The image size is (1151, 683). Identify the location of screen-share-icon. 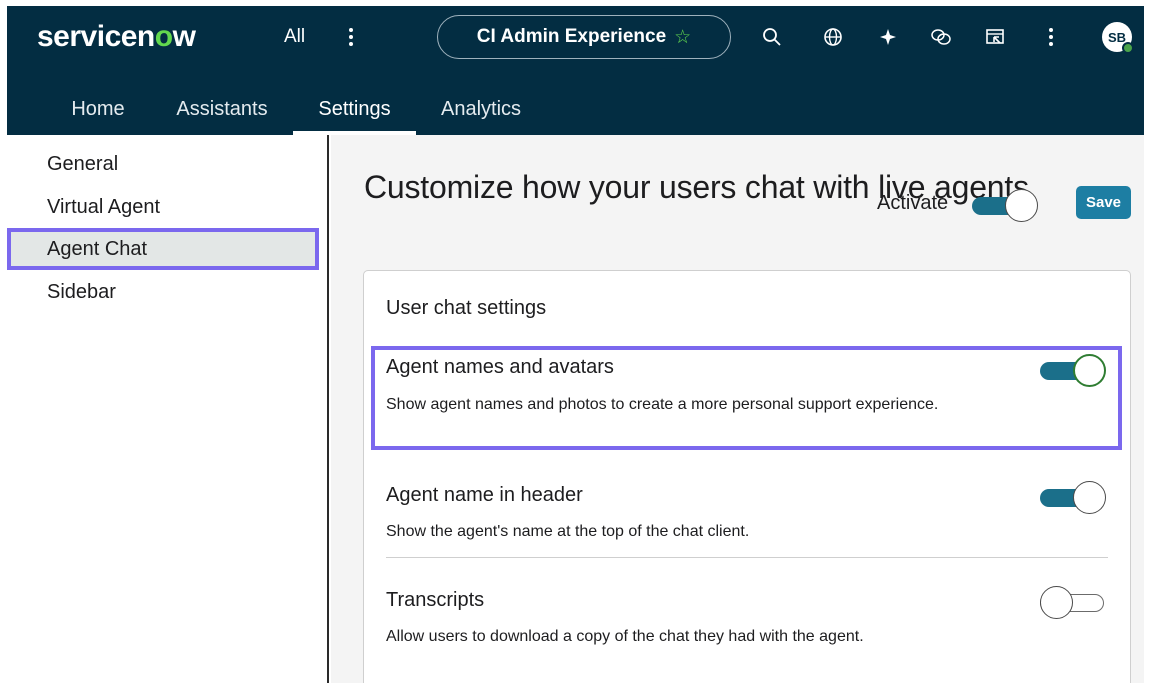
(995, 37).